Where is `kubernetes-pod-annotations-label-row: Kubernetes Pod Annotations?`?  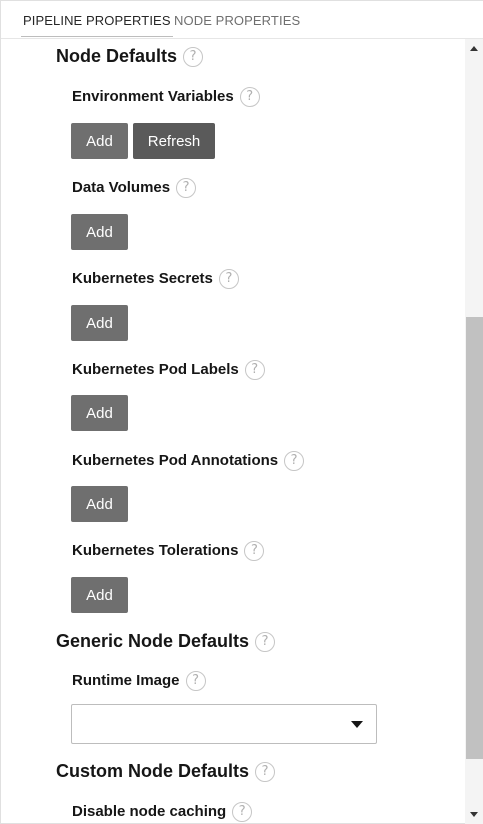
kubernetes-pod-annotations-label-row: Kubernetes Pod Annotations? is located at coordinates (188, 461).